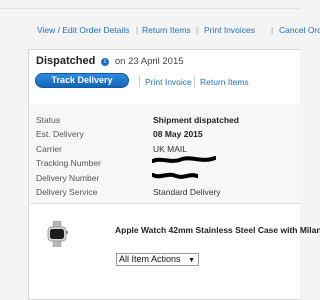 This screenshot has height=300, width=320. What do you see at coordinates (67, 192) in the screenshot?
I see `delivery-service-label: Delivery Service` at bounding box center [67, 192].